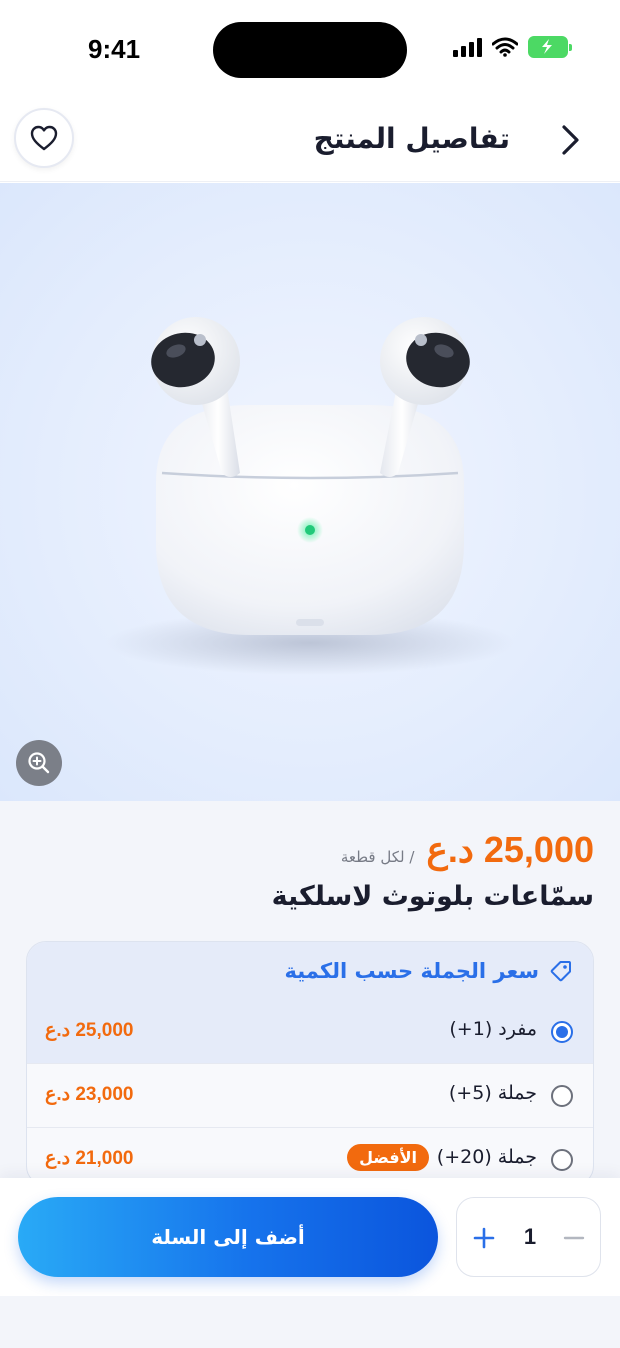  I want to click on top-app-bar: تفاصيل المنتج, so click(310, 141).